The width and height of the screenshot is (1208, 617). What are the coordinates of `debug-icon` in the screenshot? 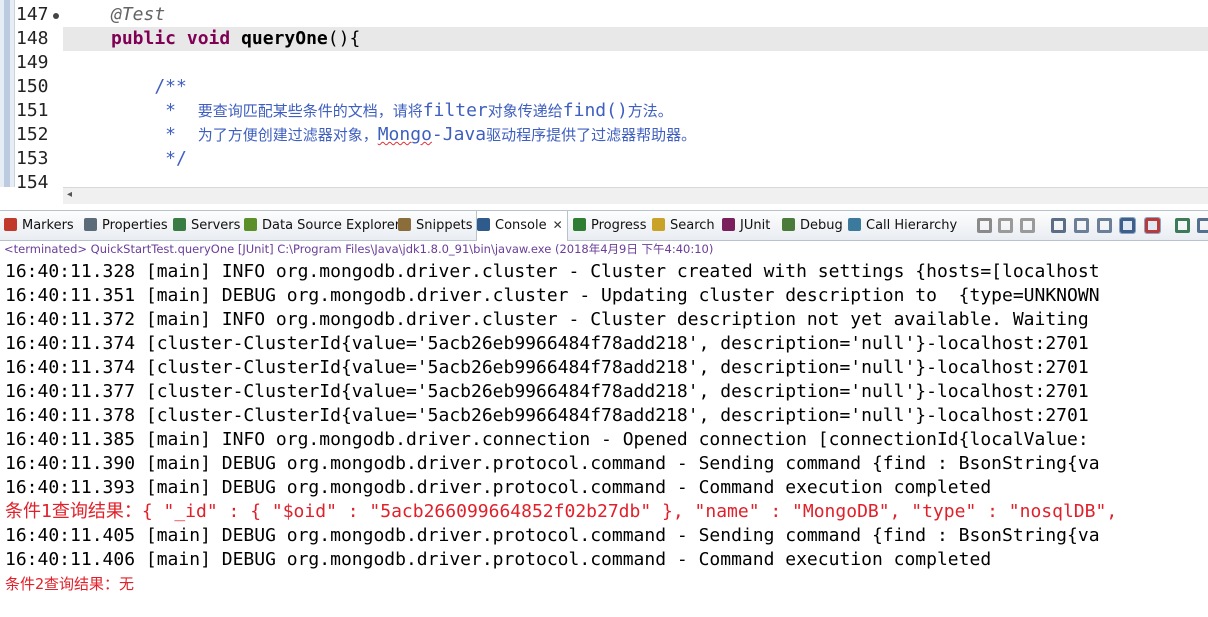 It's located at (788, 224).